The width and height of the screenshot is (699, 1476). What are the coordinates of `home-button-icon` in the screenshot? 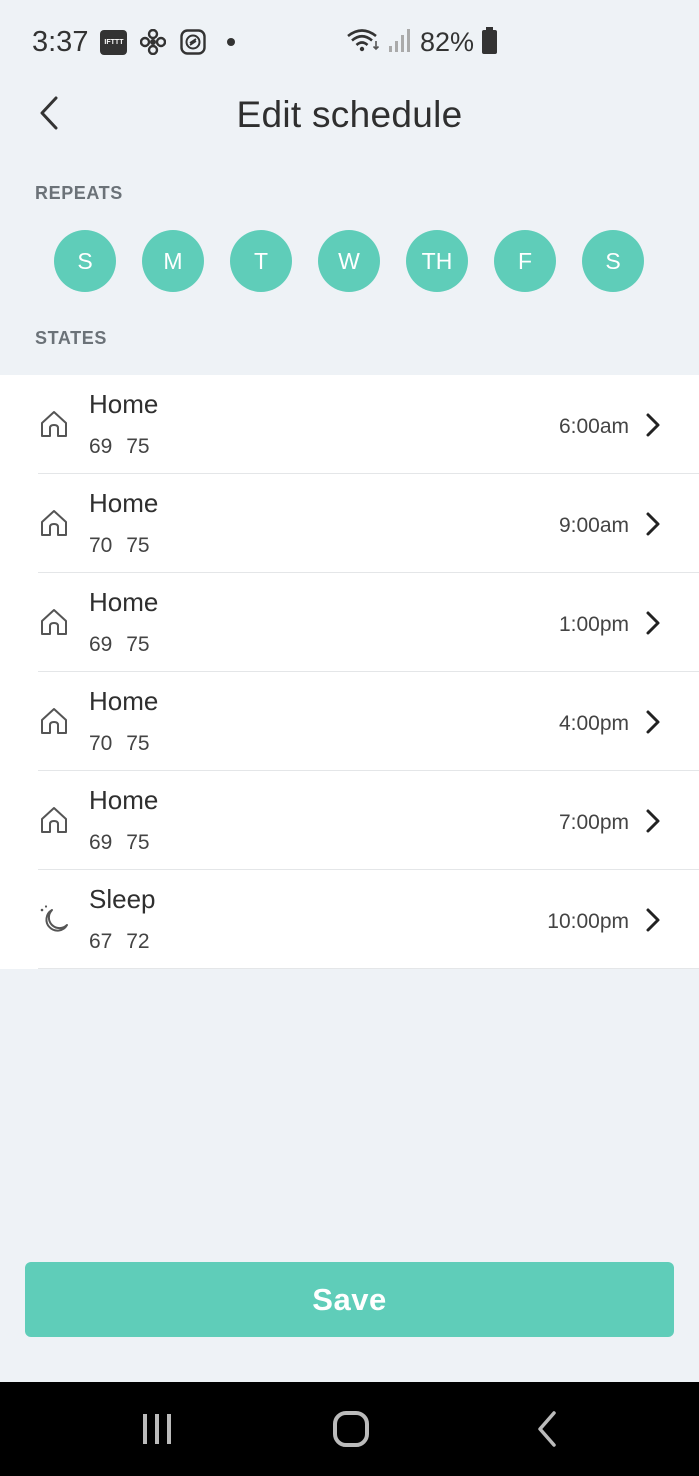 It's located at (351, 1432).